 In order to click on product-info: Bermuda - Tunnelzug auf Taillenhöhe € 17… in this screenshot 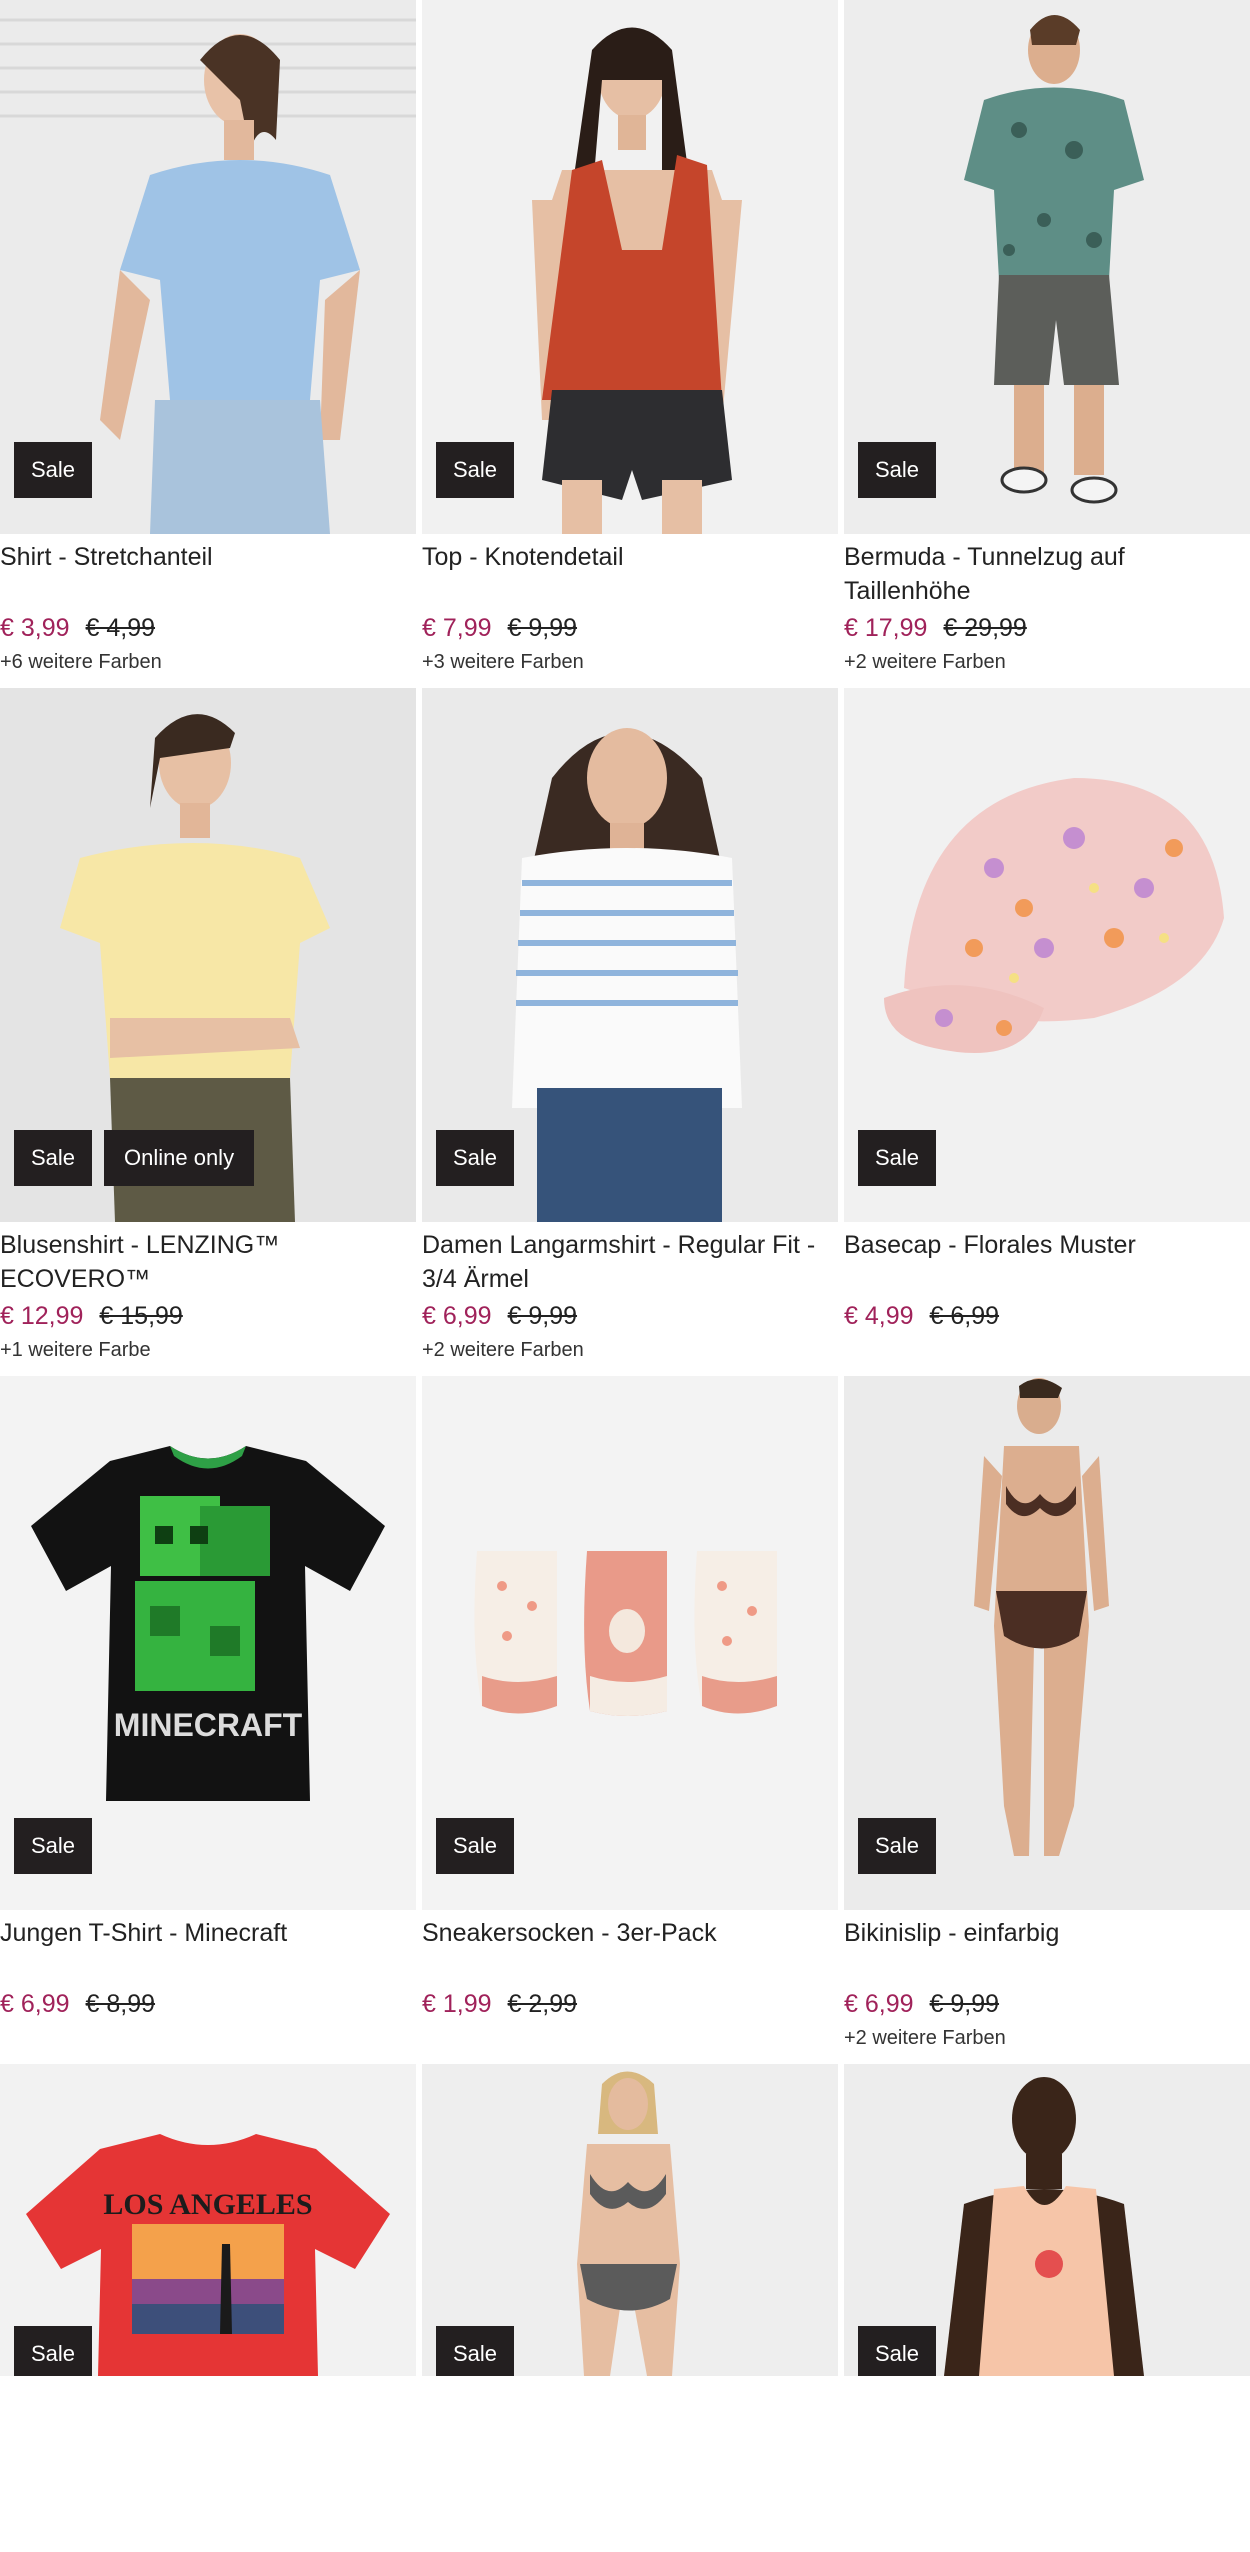, I will do `click(1047, 605)`.